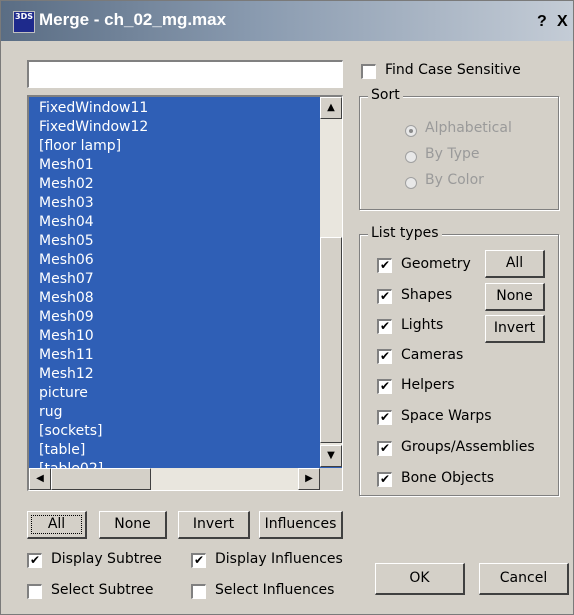  Describe the element at coordinates (179, 203) in the screenshot. I see `list-item: Mesh03` at that location.